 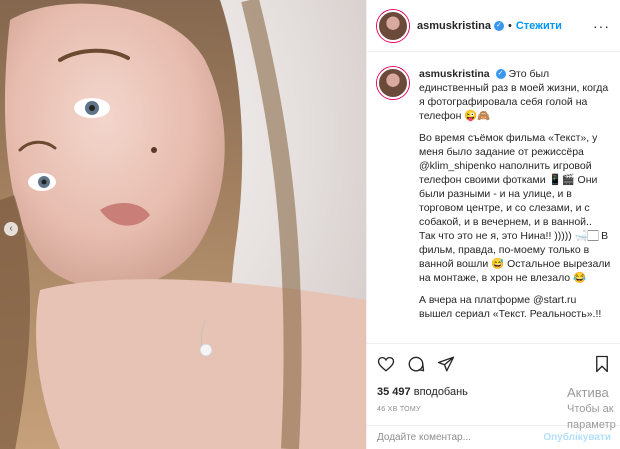 I want to click on likes-count: 35 497 вподобань, so click(x=494, y=392).